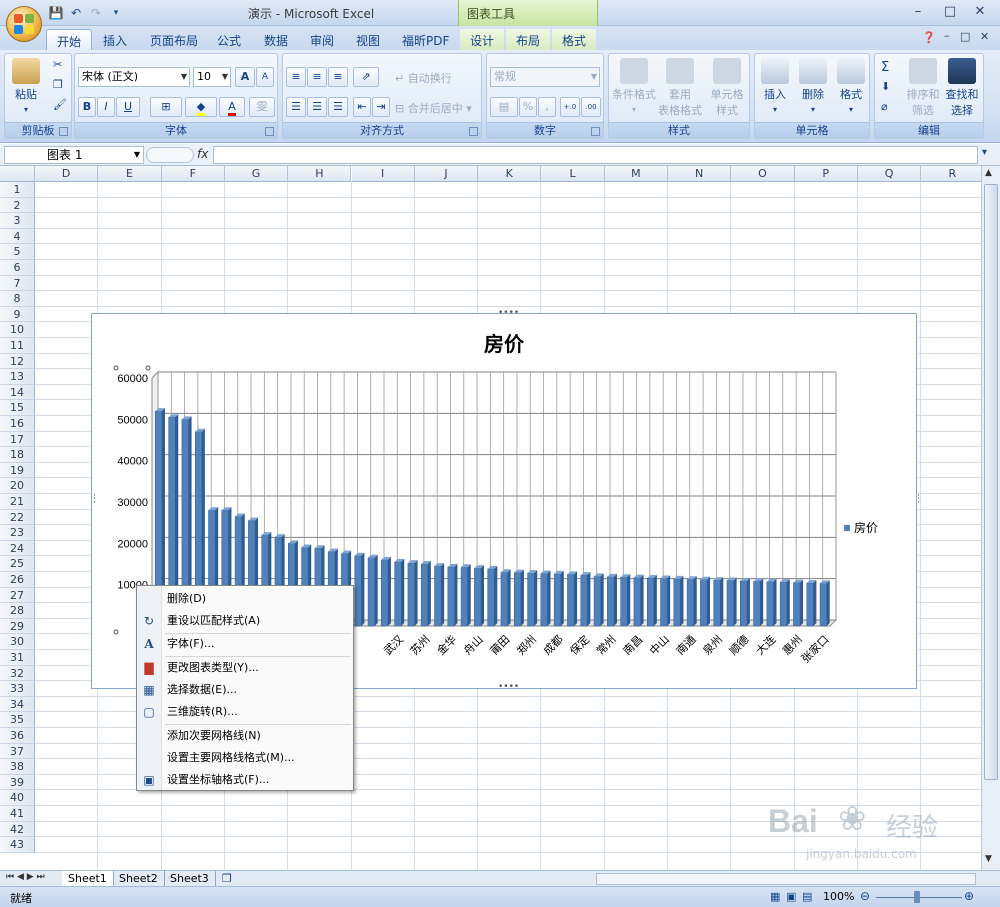 Image resolution: width=1000 pixels, height=907 pixels. Describe the element at coordinates (775, 86) in the screenshot. I see `insert-cells-button: 插入 ▾` at that location.